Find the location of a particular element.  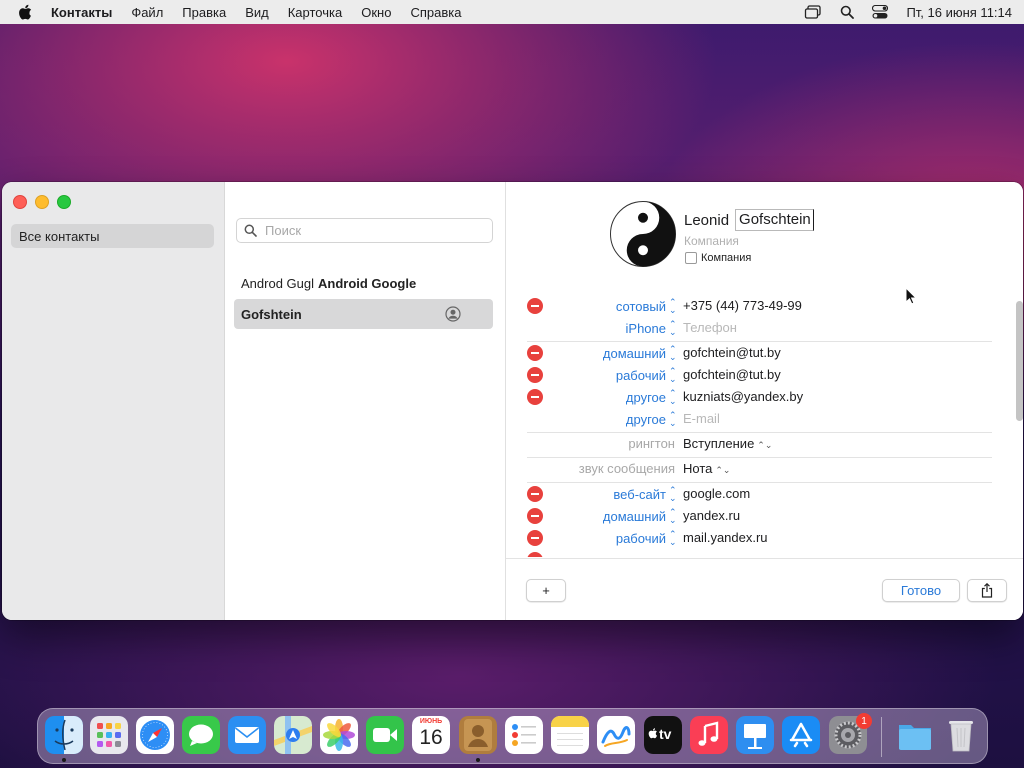

done-button: Готово is located at coordinates (921, 590).